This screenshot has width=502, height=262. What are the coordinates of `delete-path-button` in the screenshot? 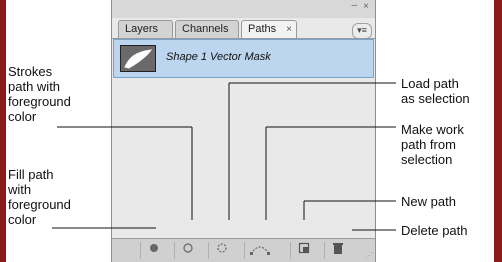 It's located at (337, 250).